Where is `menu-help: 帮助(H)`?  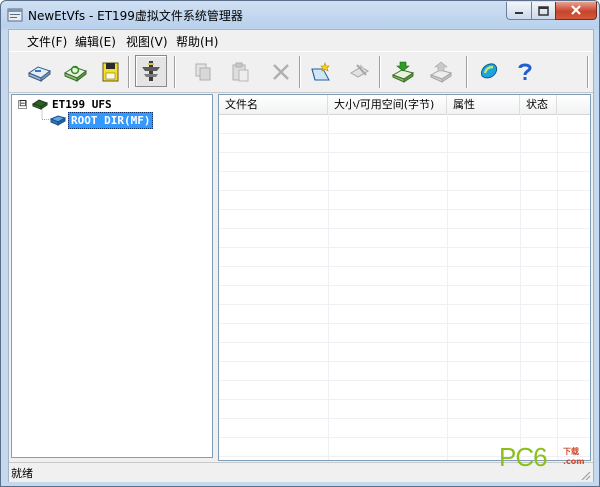
menu-help: 帮助(H) is located at coordinates (197, 41).